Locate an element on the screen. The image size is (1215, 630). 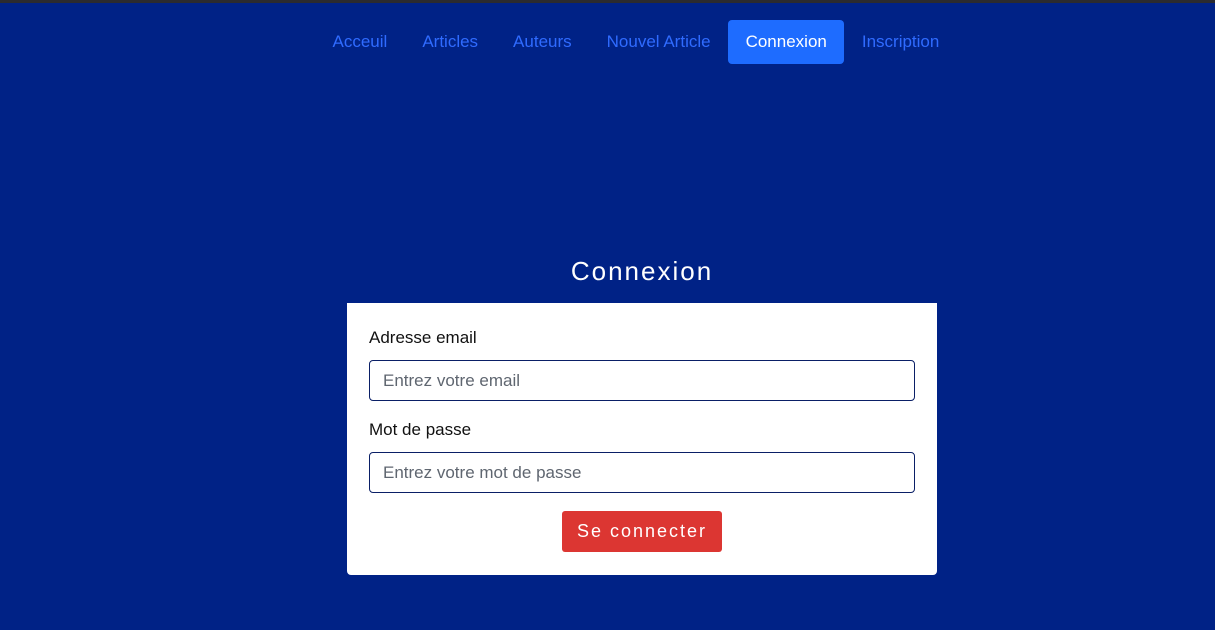
window-top-edge is located at coordinates (607, 1).